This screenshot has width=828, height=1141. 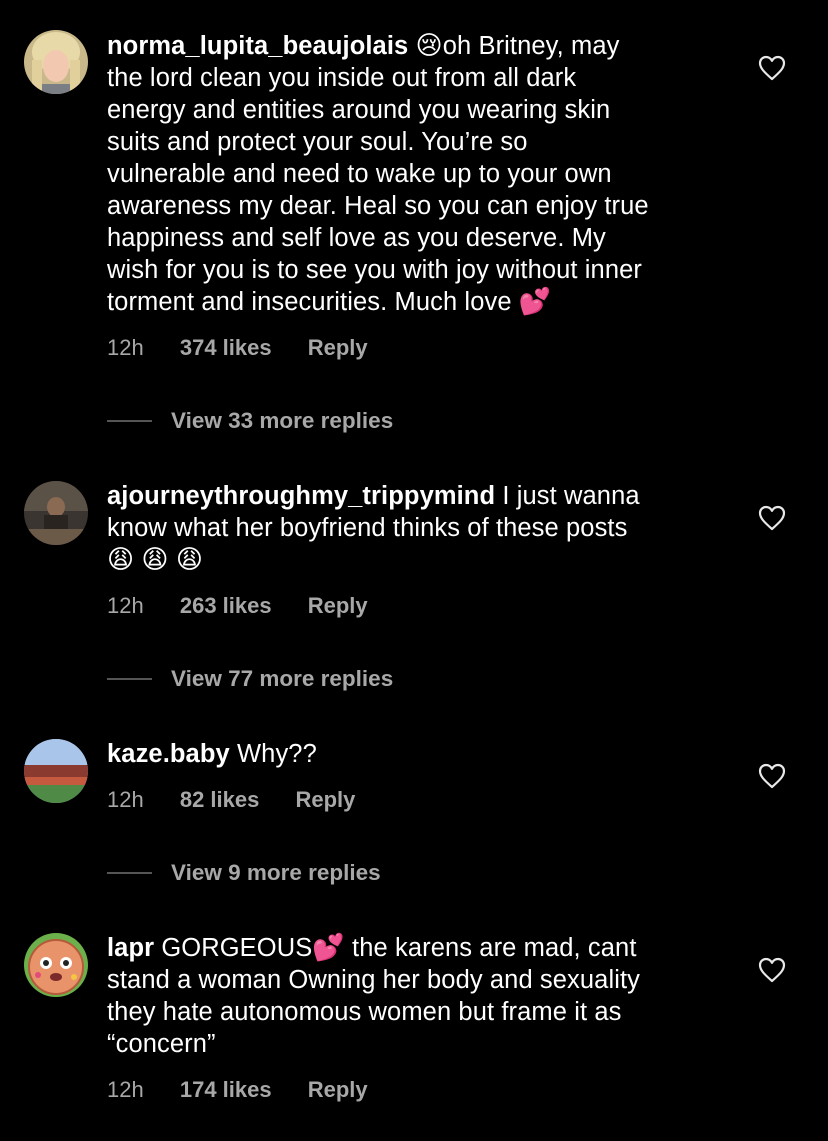 What do you see at coordinates (309, 302) in the screenshot?
I see `comment-line: torment and insecurities. Much love` at bounding box center [309, 302].